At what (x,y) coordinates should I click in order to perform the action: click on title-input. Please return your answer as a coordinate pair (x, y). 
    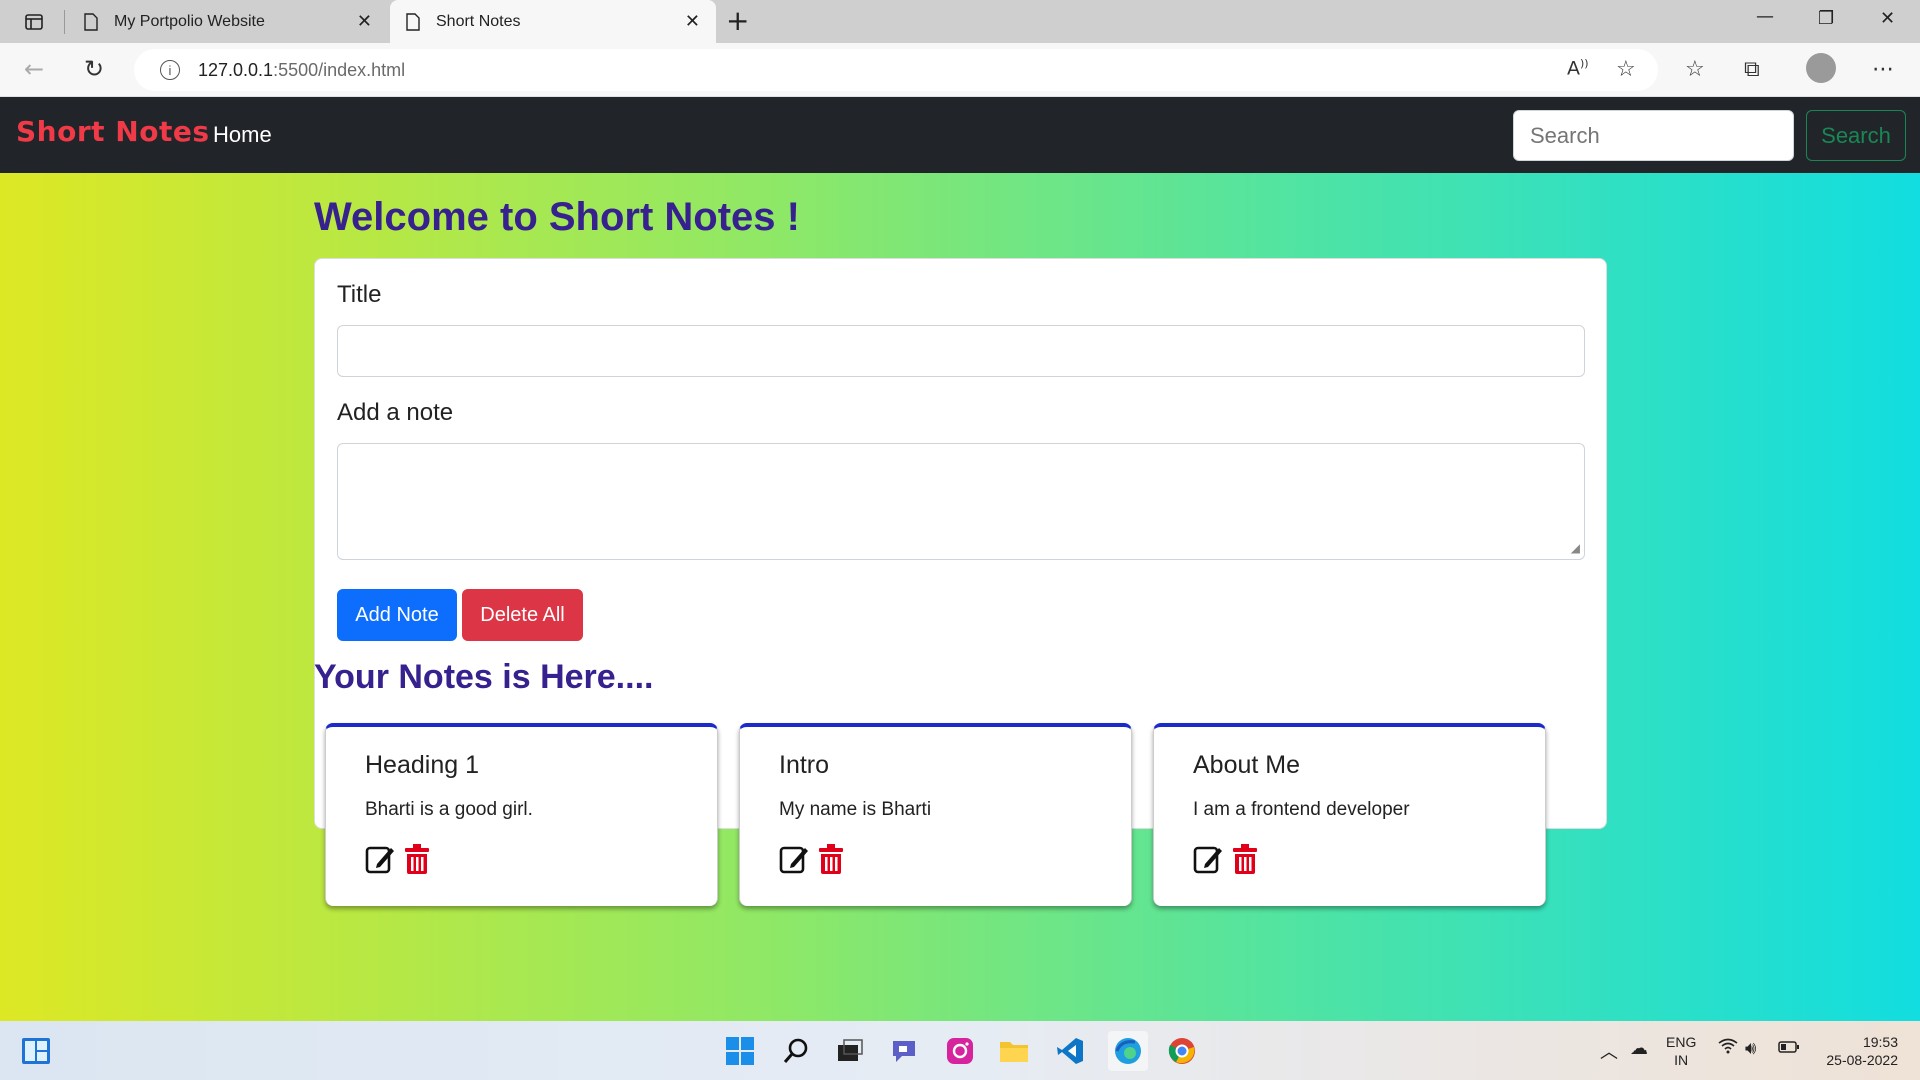
    Looking at the image, I should click on (961, 351).